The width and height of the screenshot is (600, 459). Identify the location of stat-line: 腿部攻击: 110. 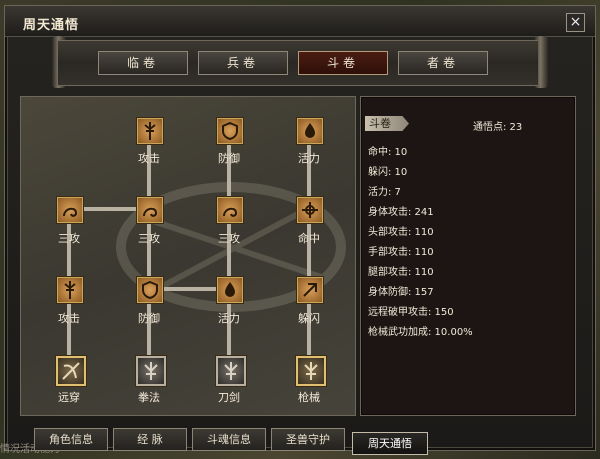
(401, 272).